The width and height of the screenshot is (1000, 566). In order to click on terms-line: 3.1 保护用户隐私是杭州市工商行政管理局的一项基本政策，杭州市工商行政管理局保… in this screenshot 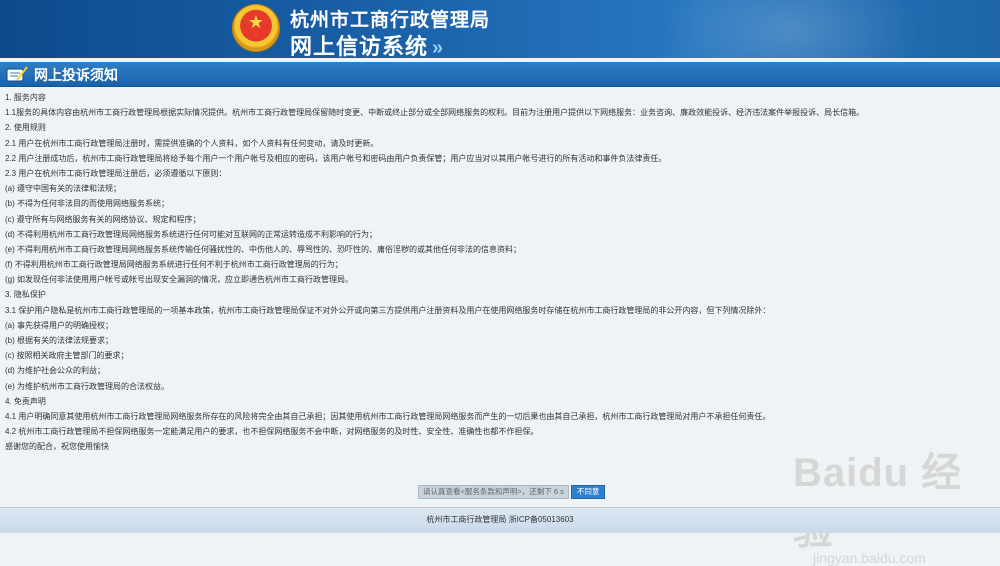, I will do `click(388, 310)`.